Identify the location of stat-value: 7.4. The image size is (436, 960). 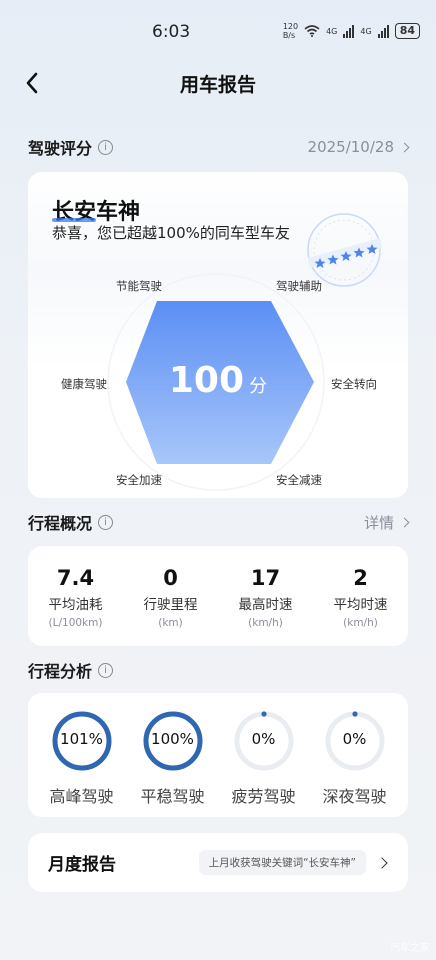
(75, 578).